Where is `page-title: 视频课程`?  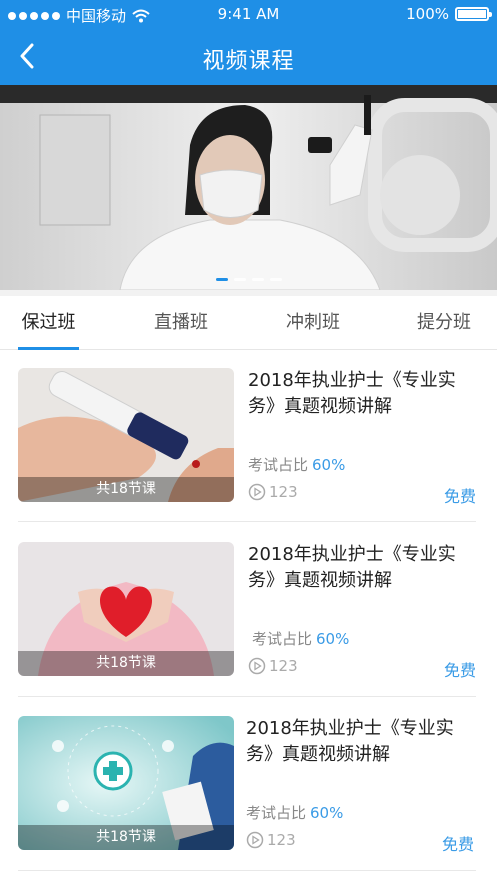 page-title: 视频课程 is located at coordinates (248, 61).